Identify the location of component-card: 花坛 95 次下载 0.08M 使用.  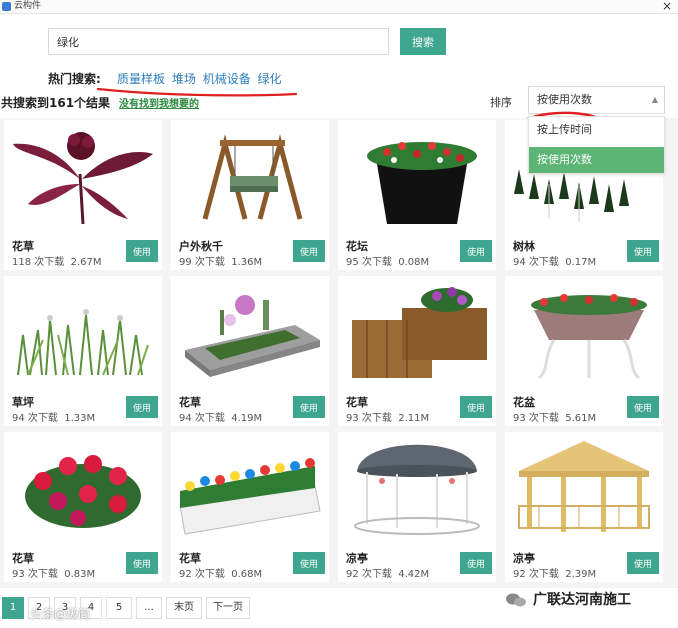
(417, 195).